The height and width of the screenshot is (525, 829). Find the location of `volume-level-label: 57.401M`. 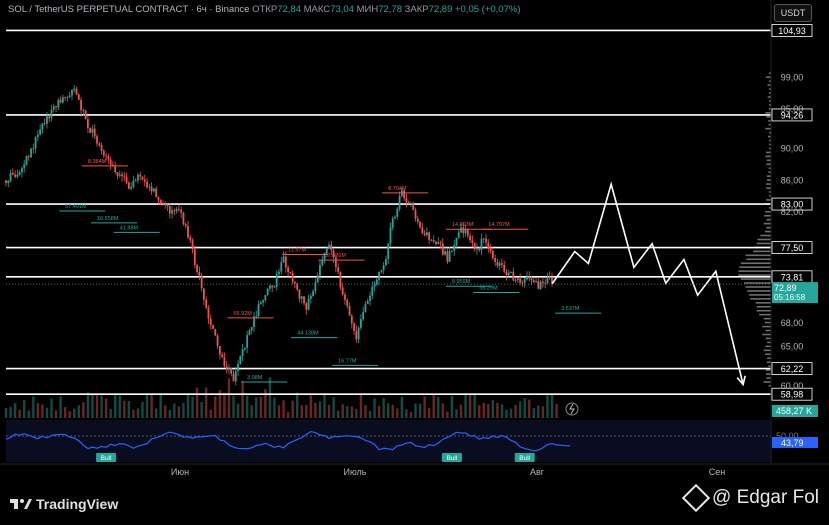

volume-level-label: 57.401M is located at coordinates (76, 207).